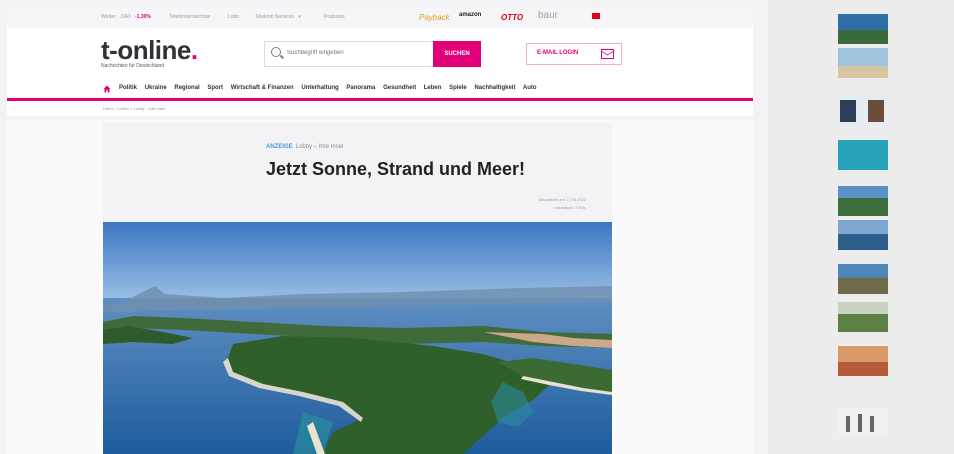 This screenshot has height=454, width=954. What do you see at coordinates (262, 88) in the screenshot?
I see `nav-item-wirtschaft: Wirtschaft & Finanzen` at bounding box center [262, 88].